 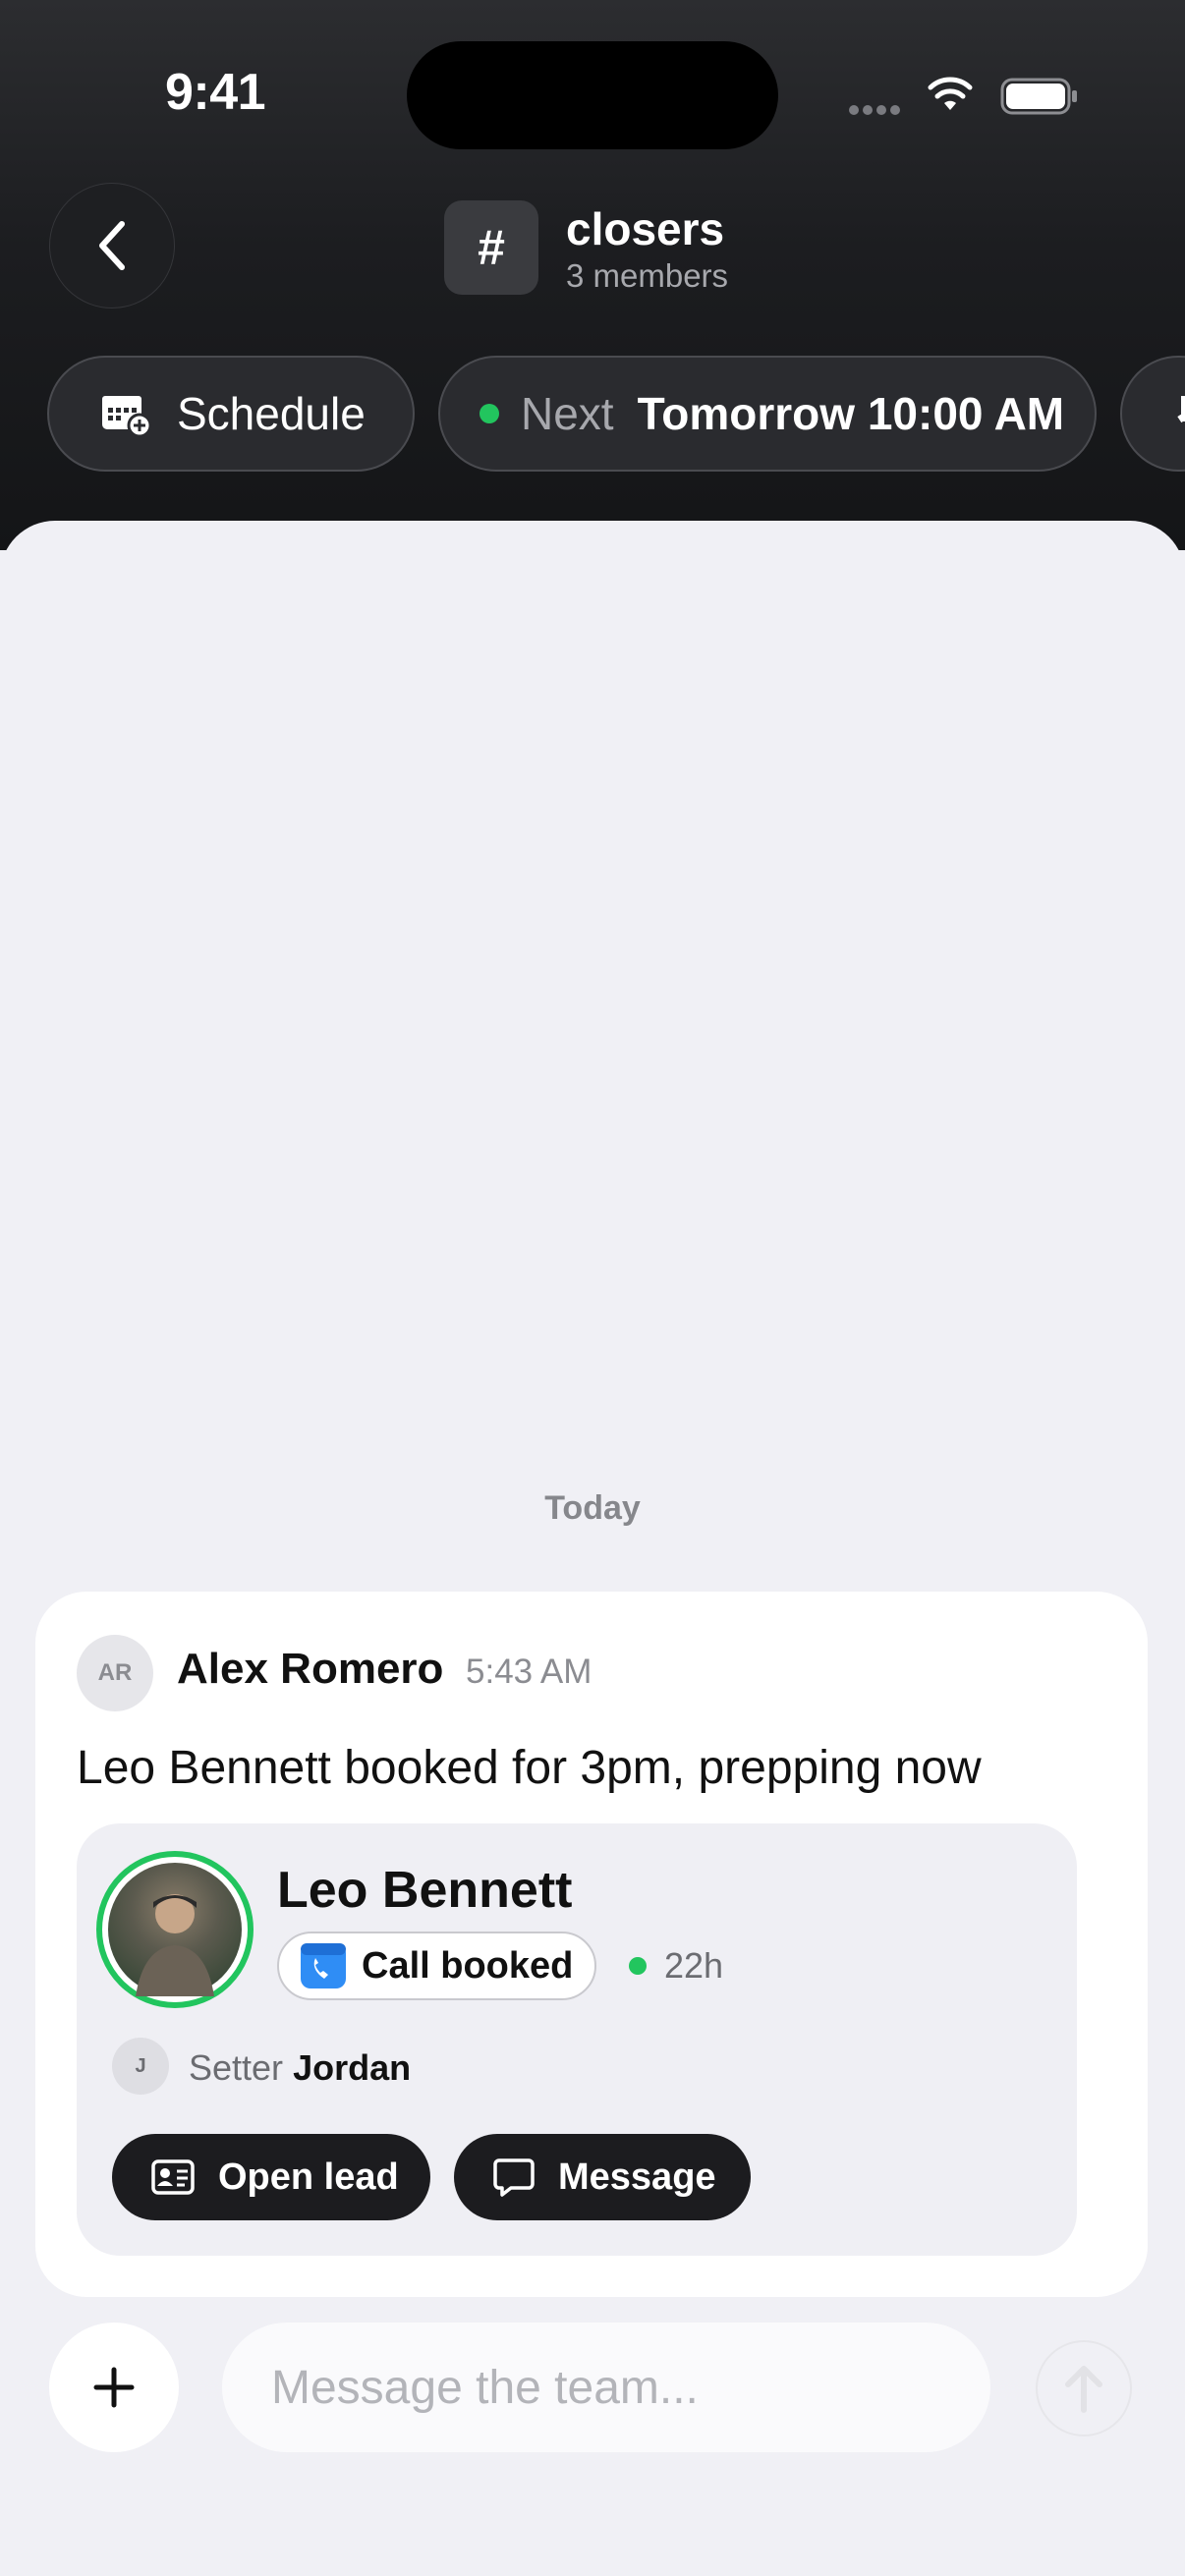 I want to click on lead-age: 22h, so click(x=694, y=1965).